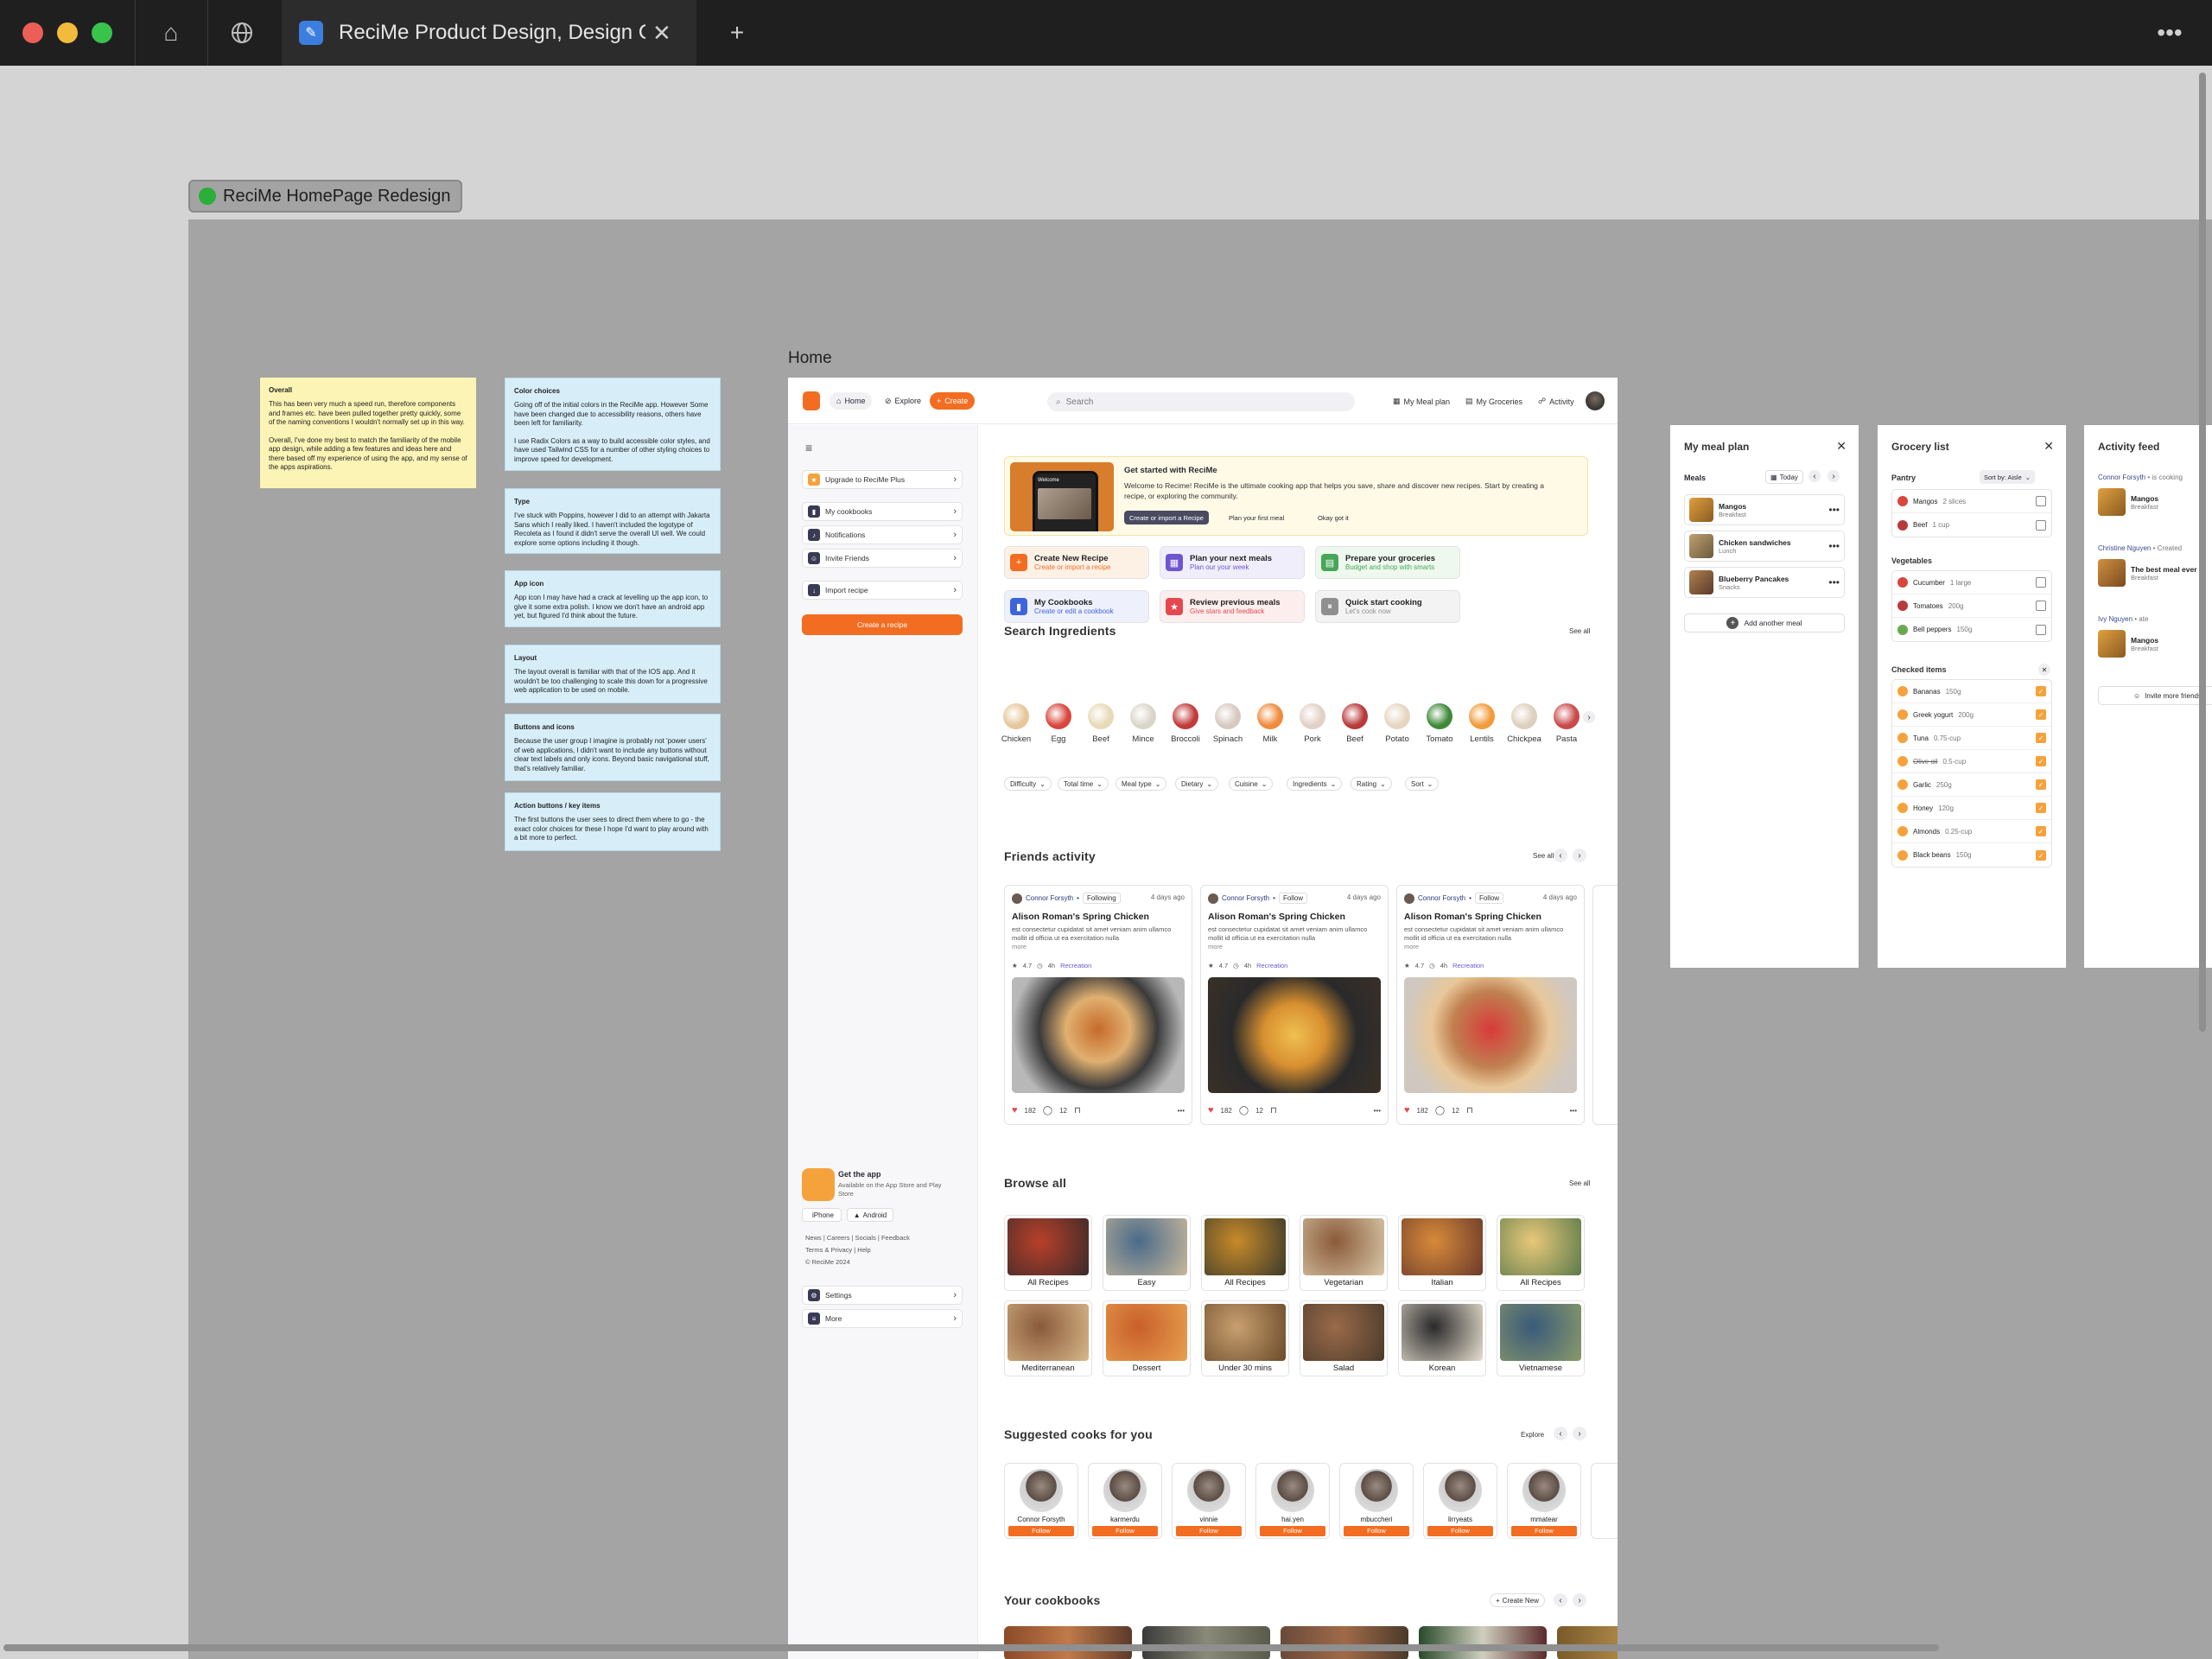 Image resolution: width=2212 pixels, height=1659 pixels. What do you see at coordinates (1344, 1253) in the screenshot?
I see `category-tile: Vegetarian` at bounding box center [1344, 1253].